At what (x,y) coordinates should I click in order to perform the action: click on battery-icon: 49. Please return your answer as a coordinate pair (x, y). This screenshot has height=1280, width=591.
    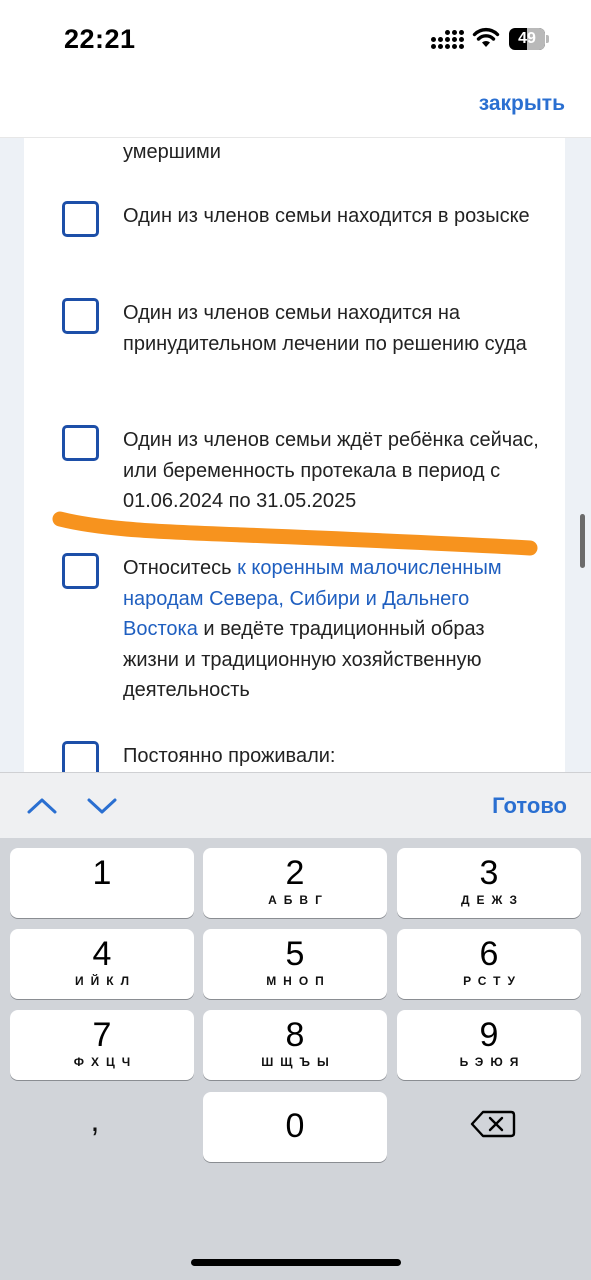
    Looking at the image, I should click on (529, 39).